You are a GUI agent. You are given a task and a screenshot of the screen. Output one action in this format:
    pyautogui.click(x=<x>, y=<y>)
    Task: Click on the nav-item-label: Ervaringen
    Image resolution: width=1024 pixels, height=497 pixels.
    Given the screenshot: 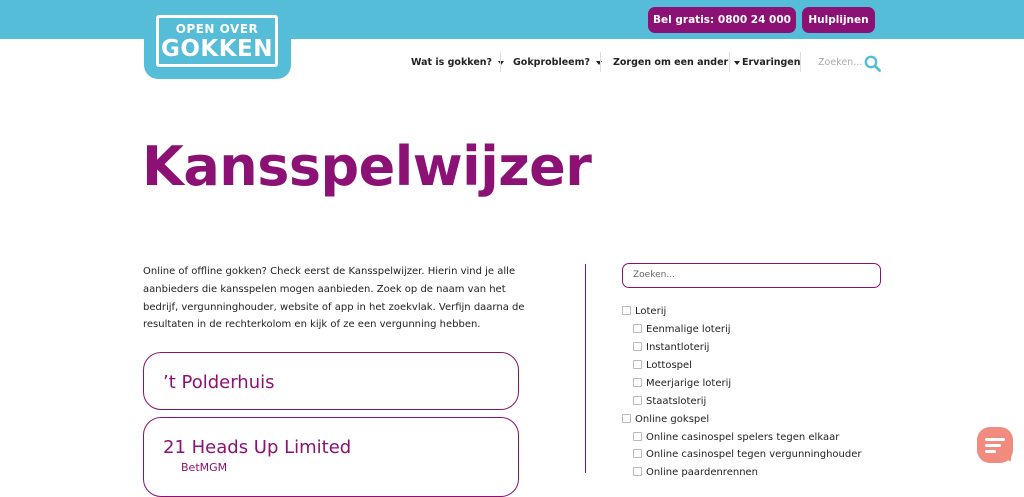 What is the action you would take?
    pyautogui.click(x=771, y=62)
    